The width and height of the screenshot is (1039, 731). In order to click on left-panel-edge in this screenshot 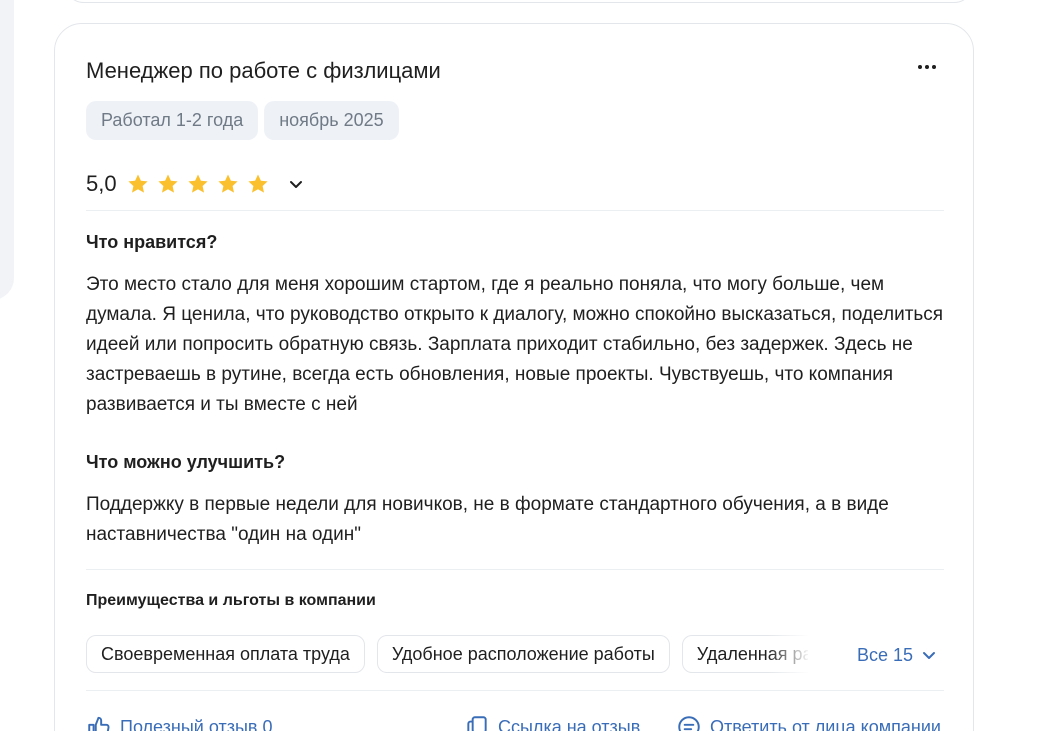, I will do `click(7, 150)`.